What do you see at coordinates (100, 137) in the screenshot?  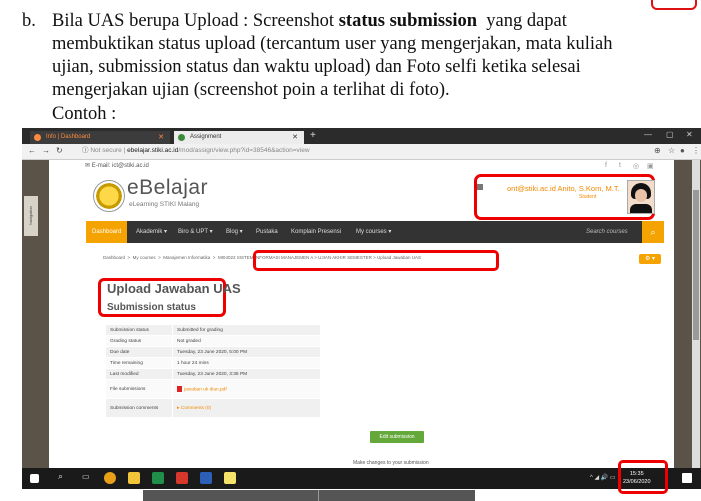 I see `tab-dashboard: Info | Dashboard ✕` at bounding box center [100, 137].